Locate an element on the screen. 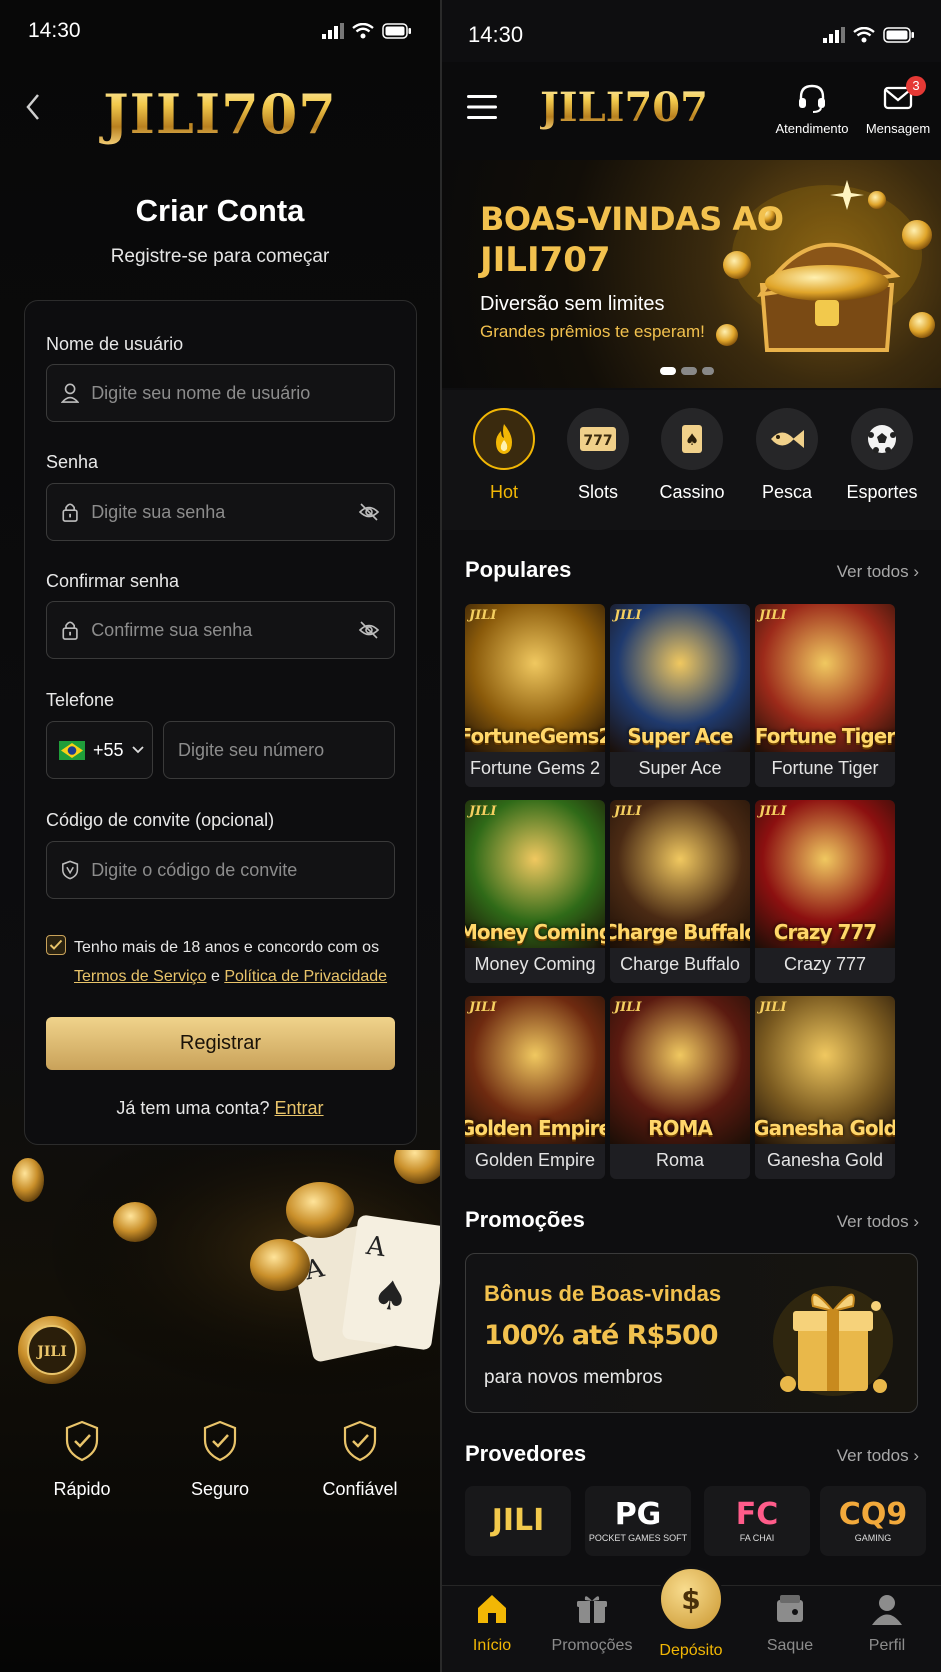 Image resolution: width=941 pixels, height=1672 pixels. category-hot: Hot is located at coordinates (504, 455).